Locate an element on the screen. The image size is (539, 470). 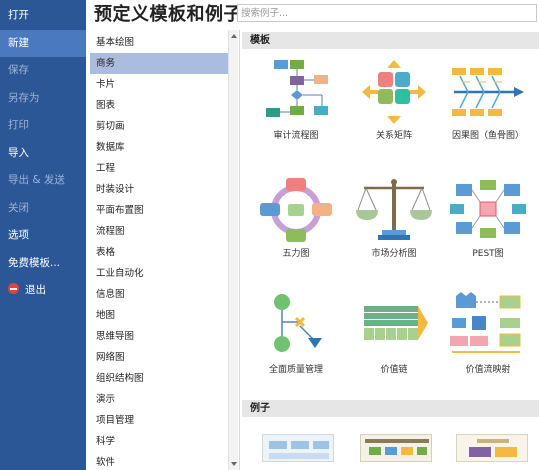
category-item: 工程 is located at coordinates (159, 168).